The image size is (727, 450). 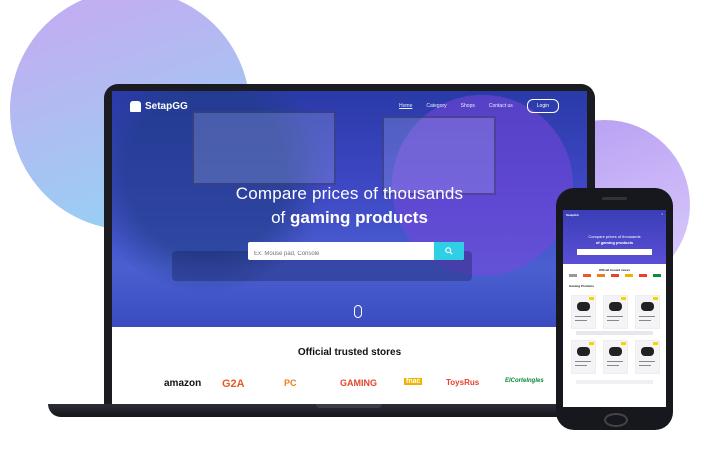 What do you see at coordinates (582, 286) in the screenshot?
I see `phone-section-title: Gaming Products` at bounding box center [582, 286].